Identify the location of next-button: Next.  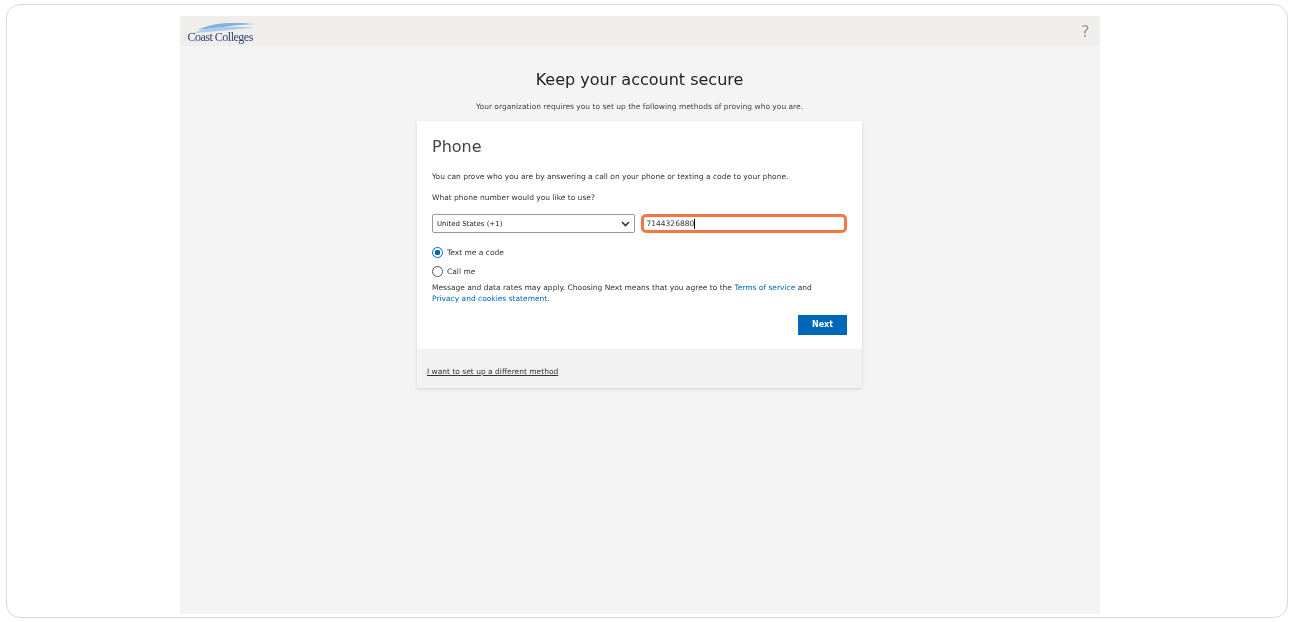
(822, 324).